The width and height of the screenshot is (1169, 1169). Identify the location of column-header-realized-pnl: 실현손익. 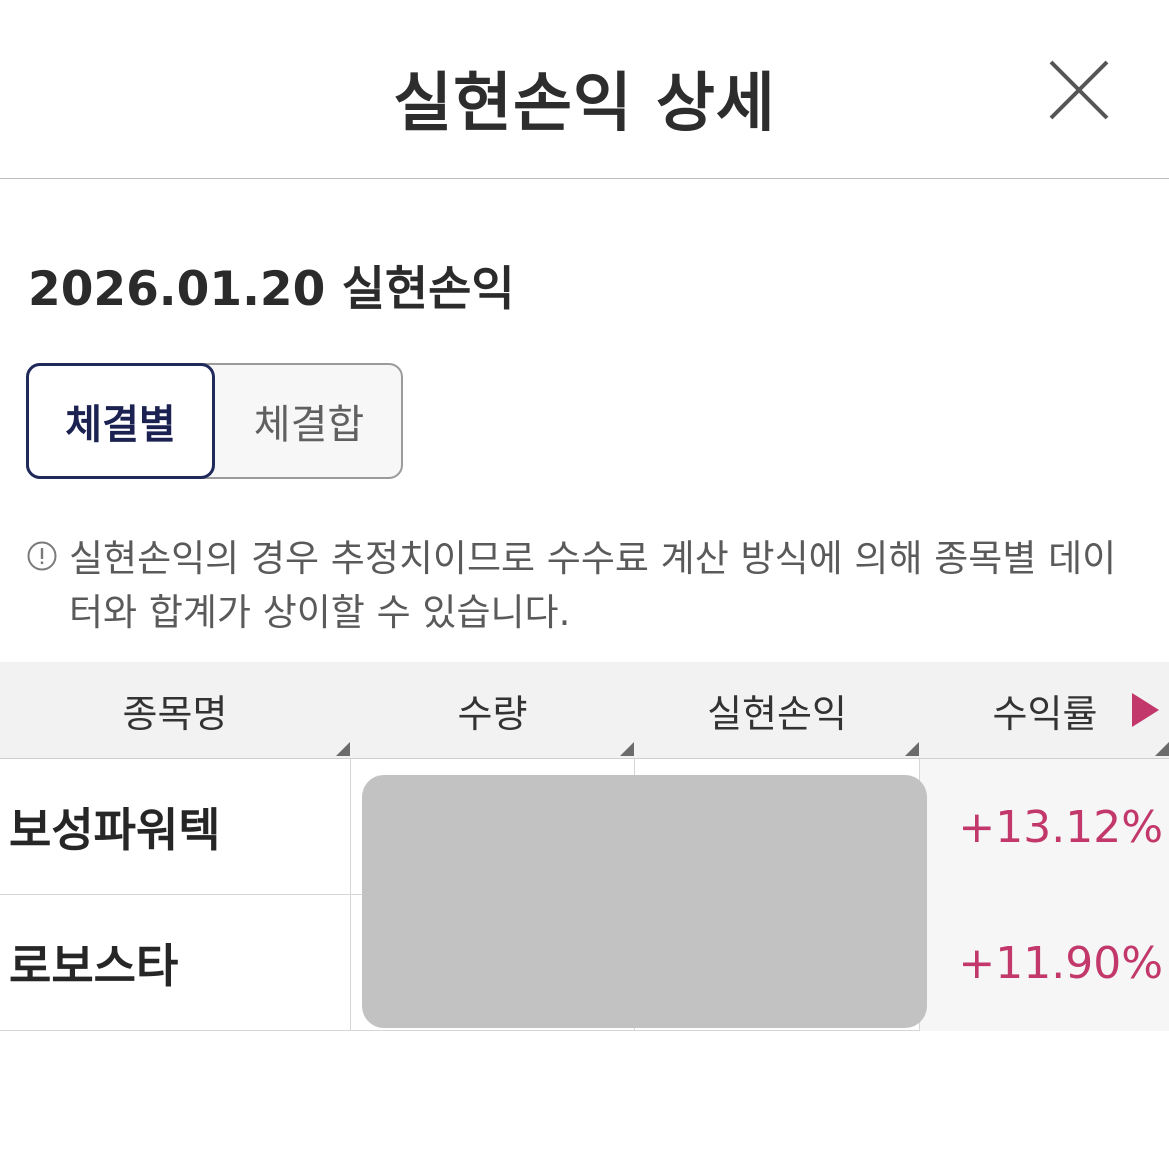
(777, 710).